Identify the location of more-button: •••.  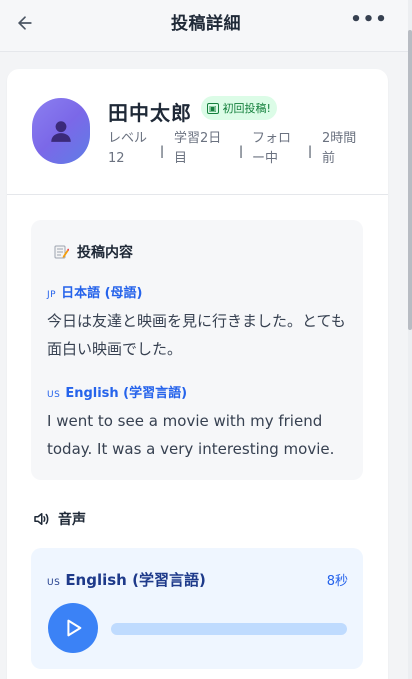
(368, 19).